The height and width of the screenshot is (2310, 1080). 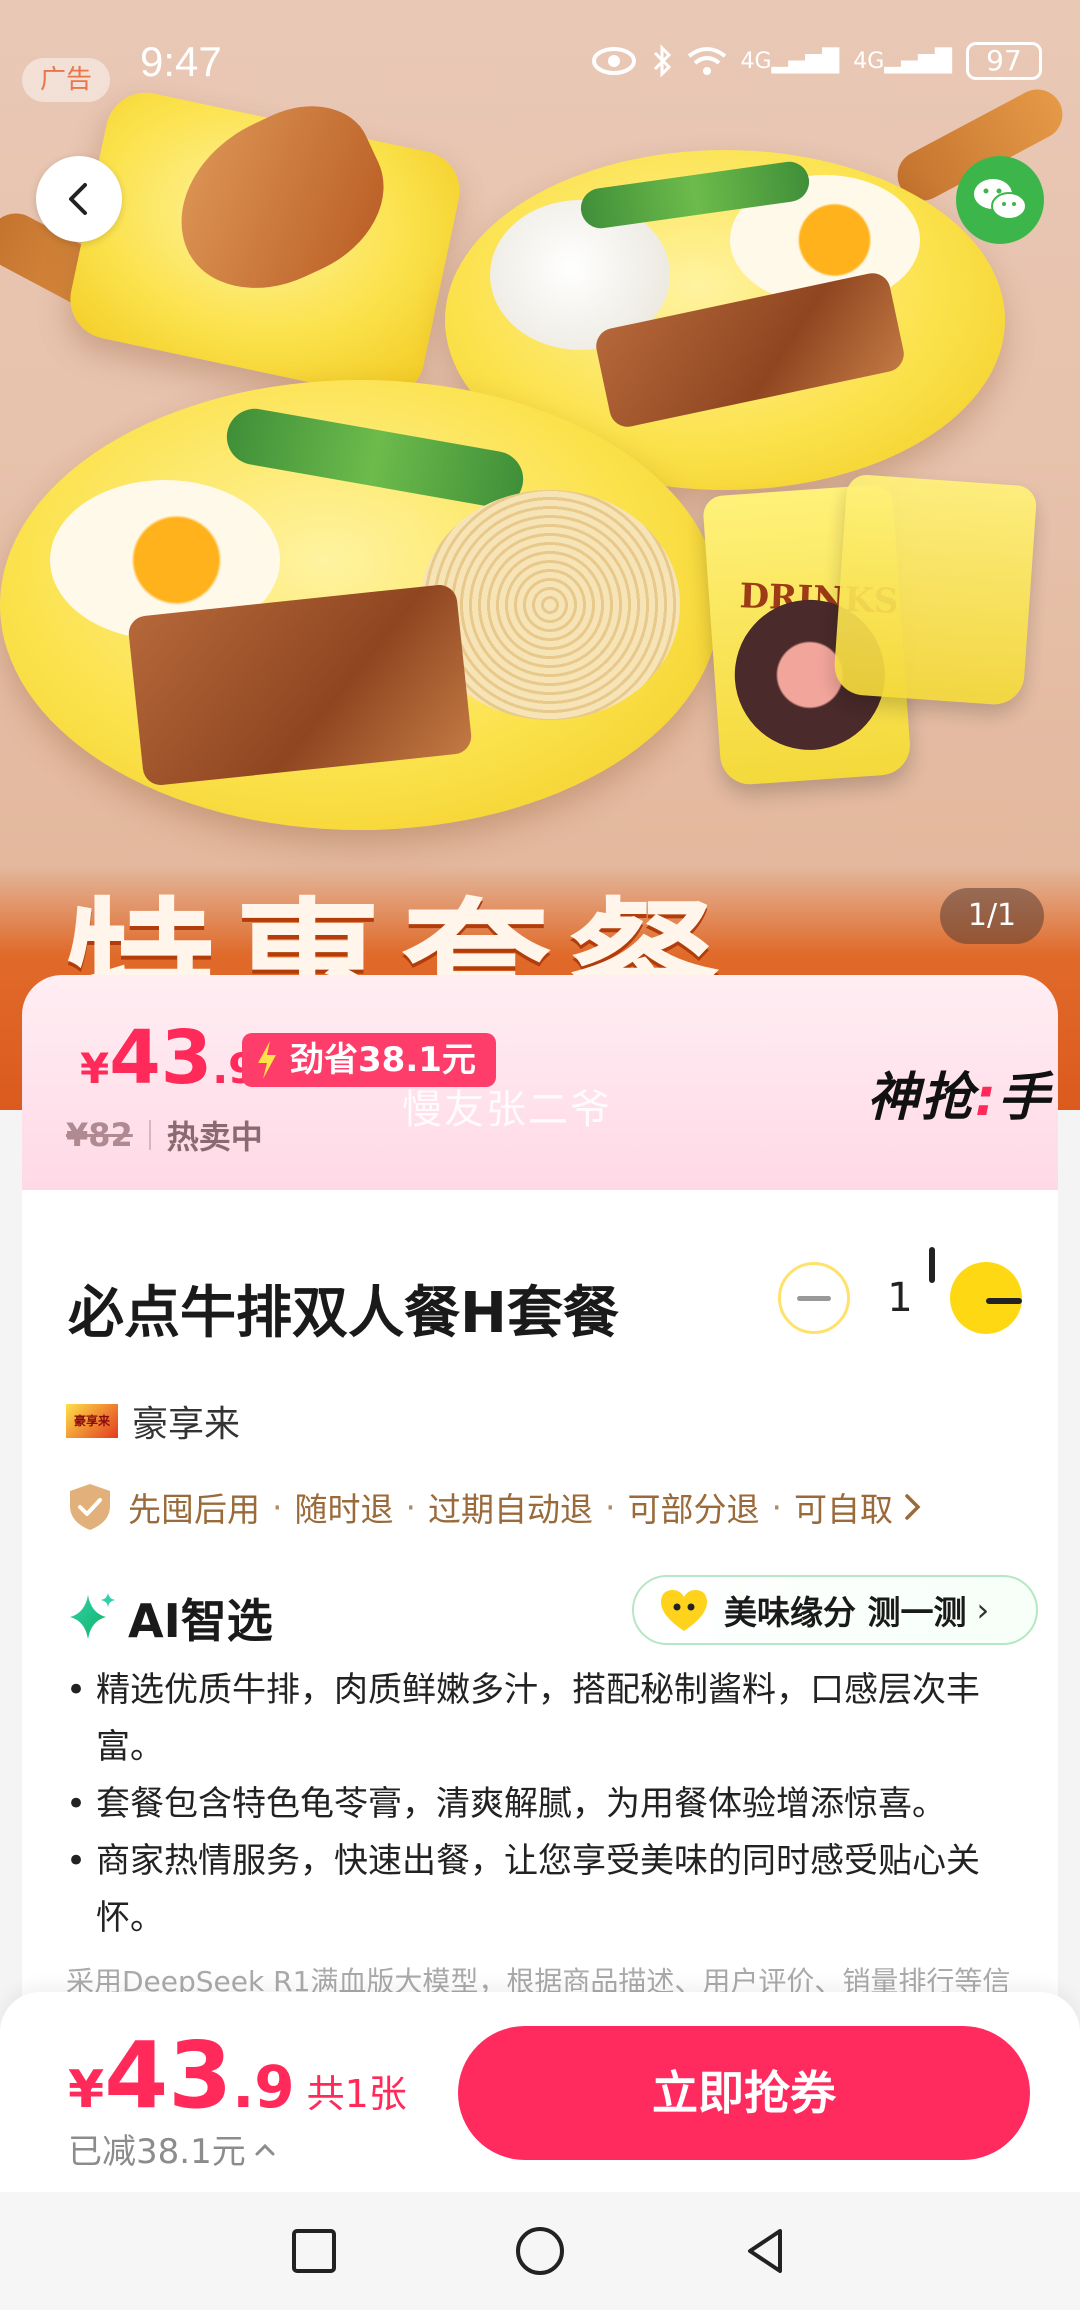 What do you see at coordinates (164, 1135) in the screenshot?
I see `original-price-row: ¥82 热卖中` at bounding box center [164, 1135].